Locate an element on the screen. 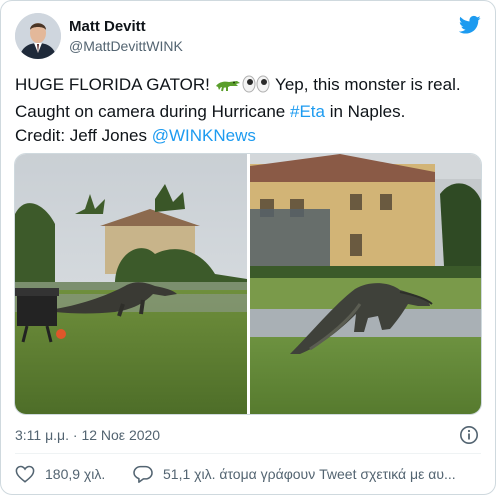  hashtag-link: #Eta is located at coordinates (307, 111).